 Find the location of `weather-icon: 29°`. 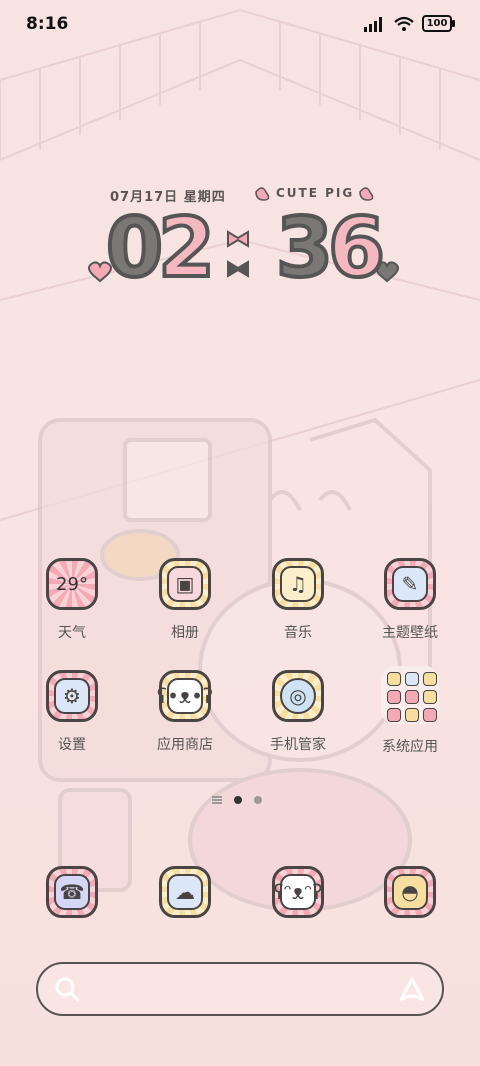

weather-icon: 29° is located at coordinates (72, 584).